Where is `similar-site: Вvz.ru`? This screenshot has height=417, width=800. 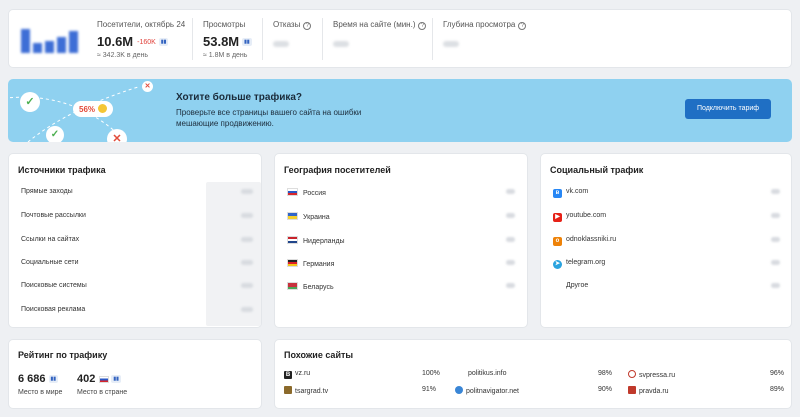
similar-site: Вvz.ru is located at coordinates (297, 374).